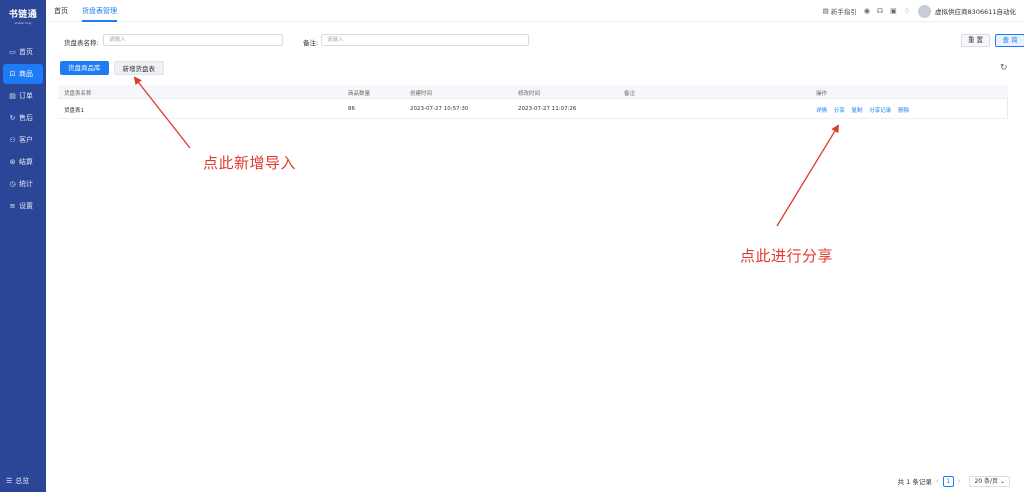  Describe the element at coordinates (547, 109) in the screenshot. I see `cell-modified: 2023-07-27 11:07:26` at that location.